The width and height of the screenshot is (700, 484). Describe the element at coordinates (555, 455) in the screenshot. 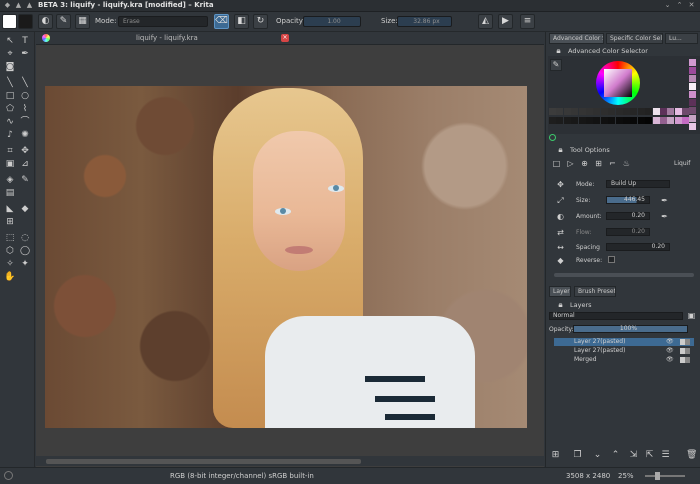

I see `add-layer-icon: ⊞` at that location.